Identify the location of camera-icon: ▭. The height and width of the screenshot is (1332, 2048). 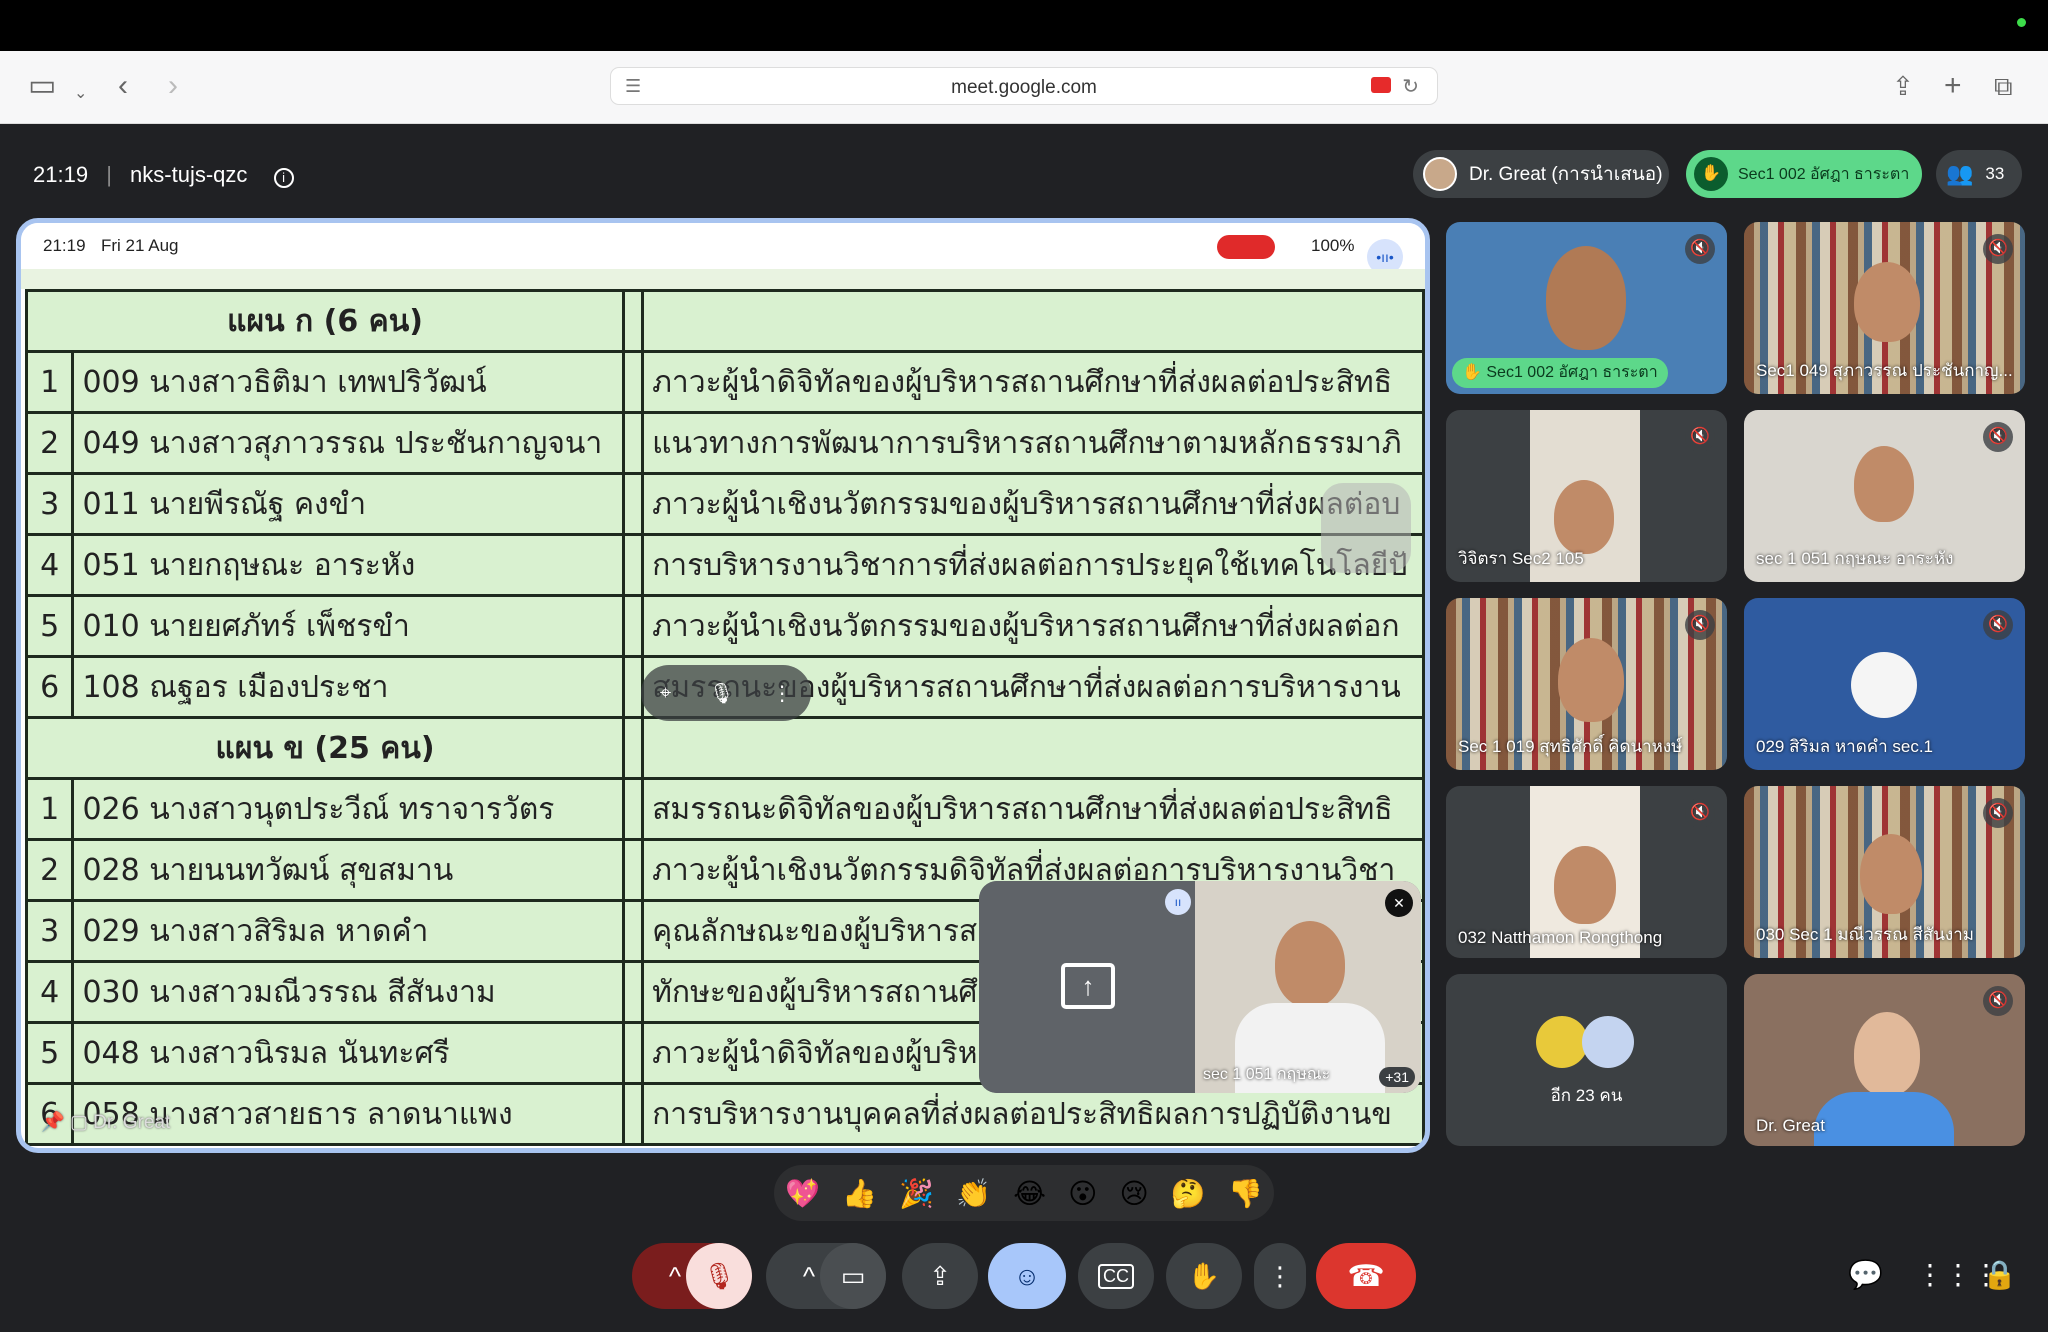
(853, 1276).